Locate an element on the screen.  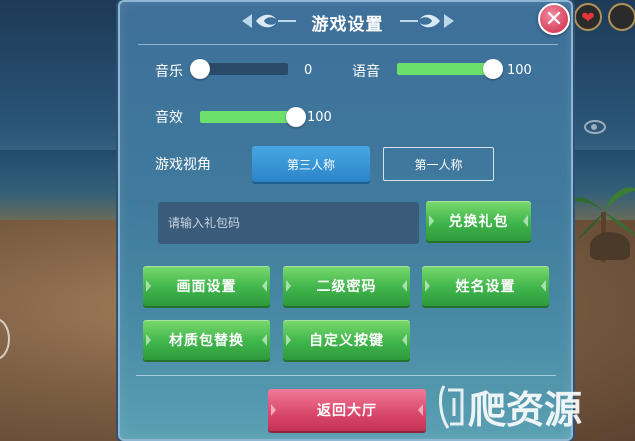
close-icon: ✕ is located at coordinates (554, 19).